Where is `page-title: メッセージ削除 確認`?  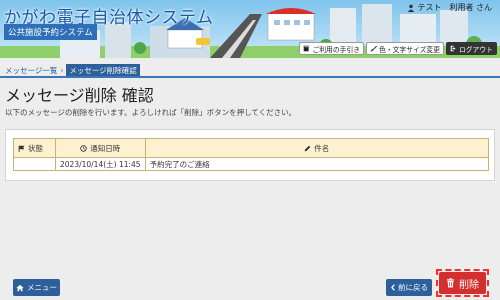 page-title: メッセージ削除 確認 is located at coordinates (79, 95).